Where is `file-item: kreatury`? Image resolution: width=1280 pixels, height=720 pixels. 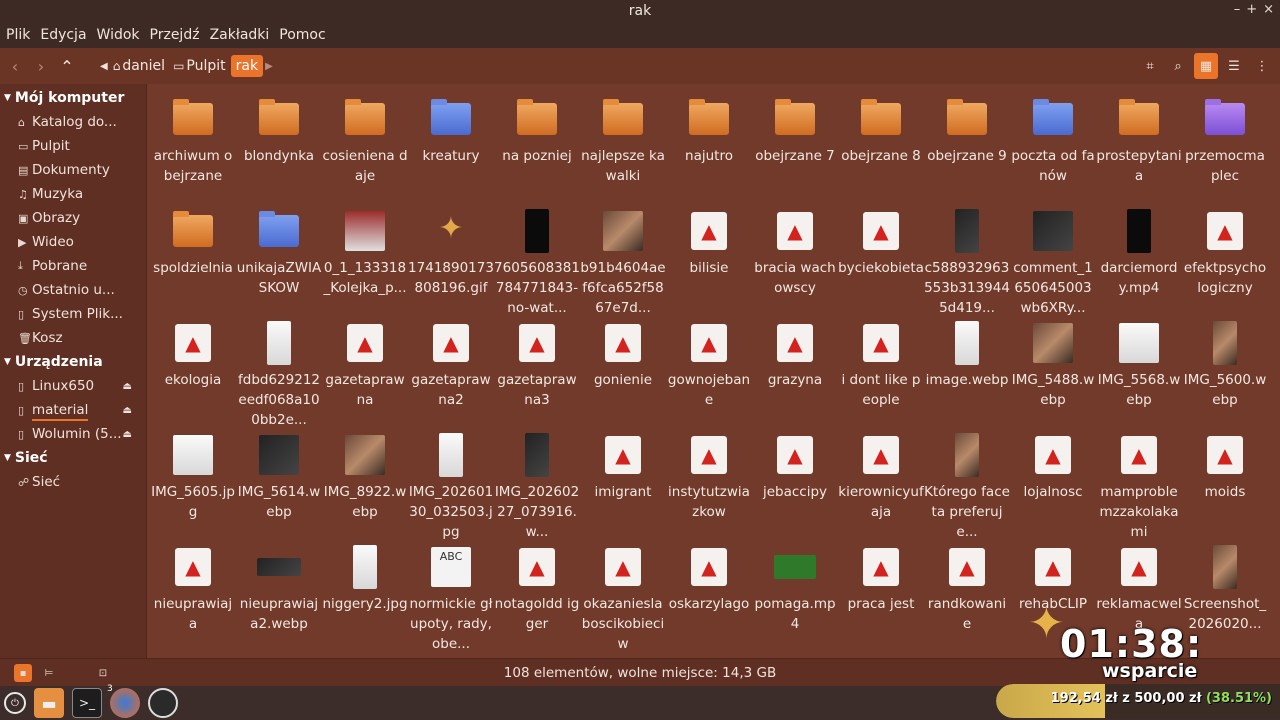 file-item: kreatury is located at coordinates (451, 129).